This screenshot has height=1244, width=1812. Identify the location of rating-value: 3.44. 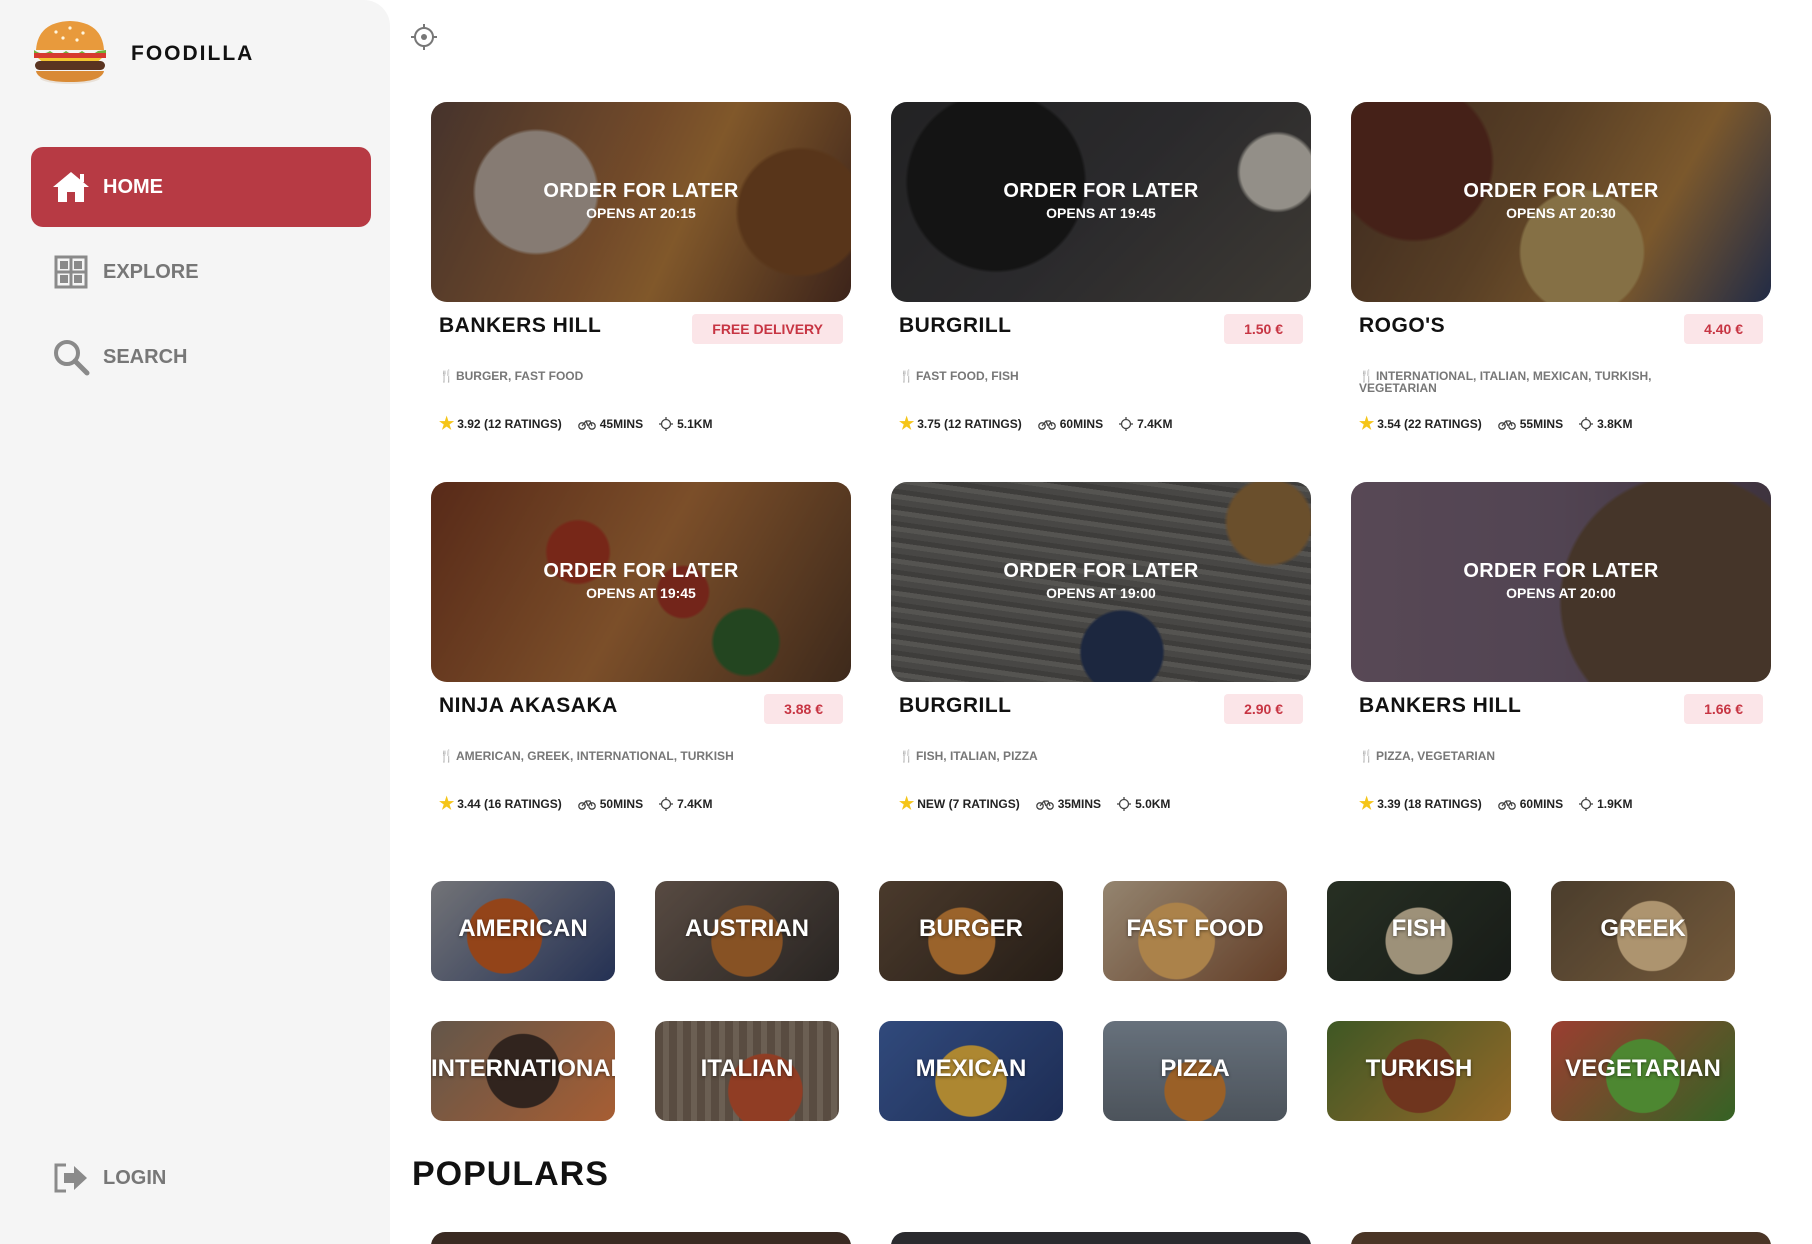
(469, 804).